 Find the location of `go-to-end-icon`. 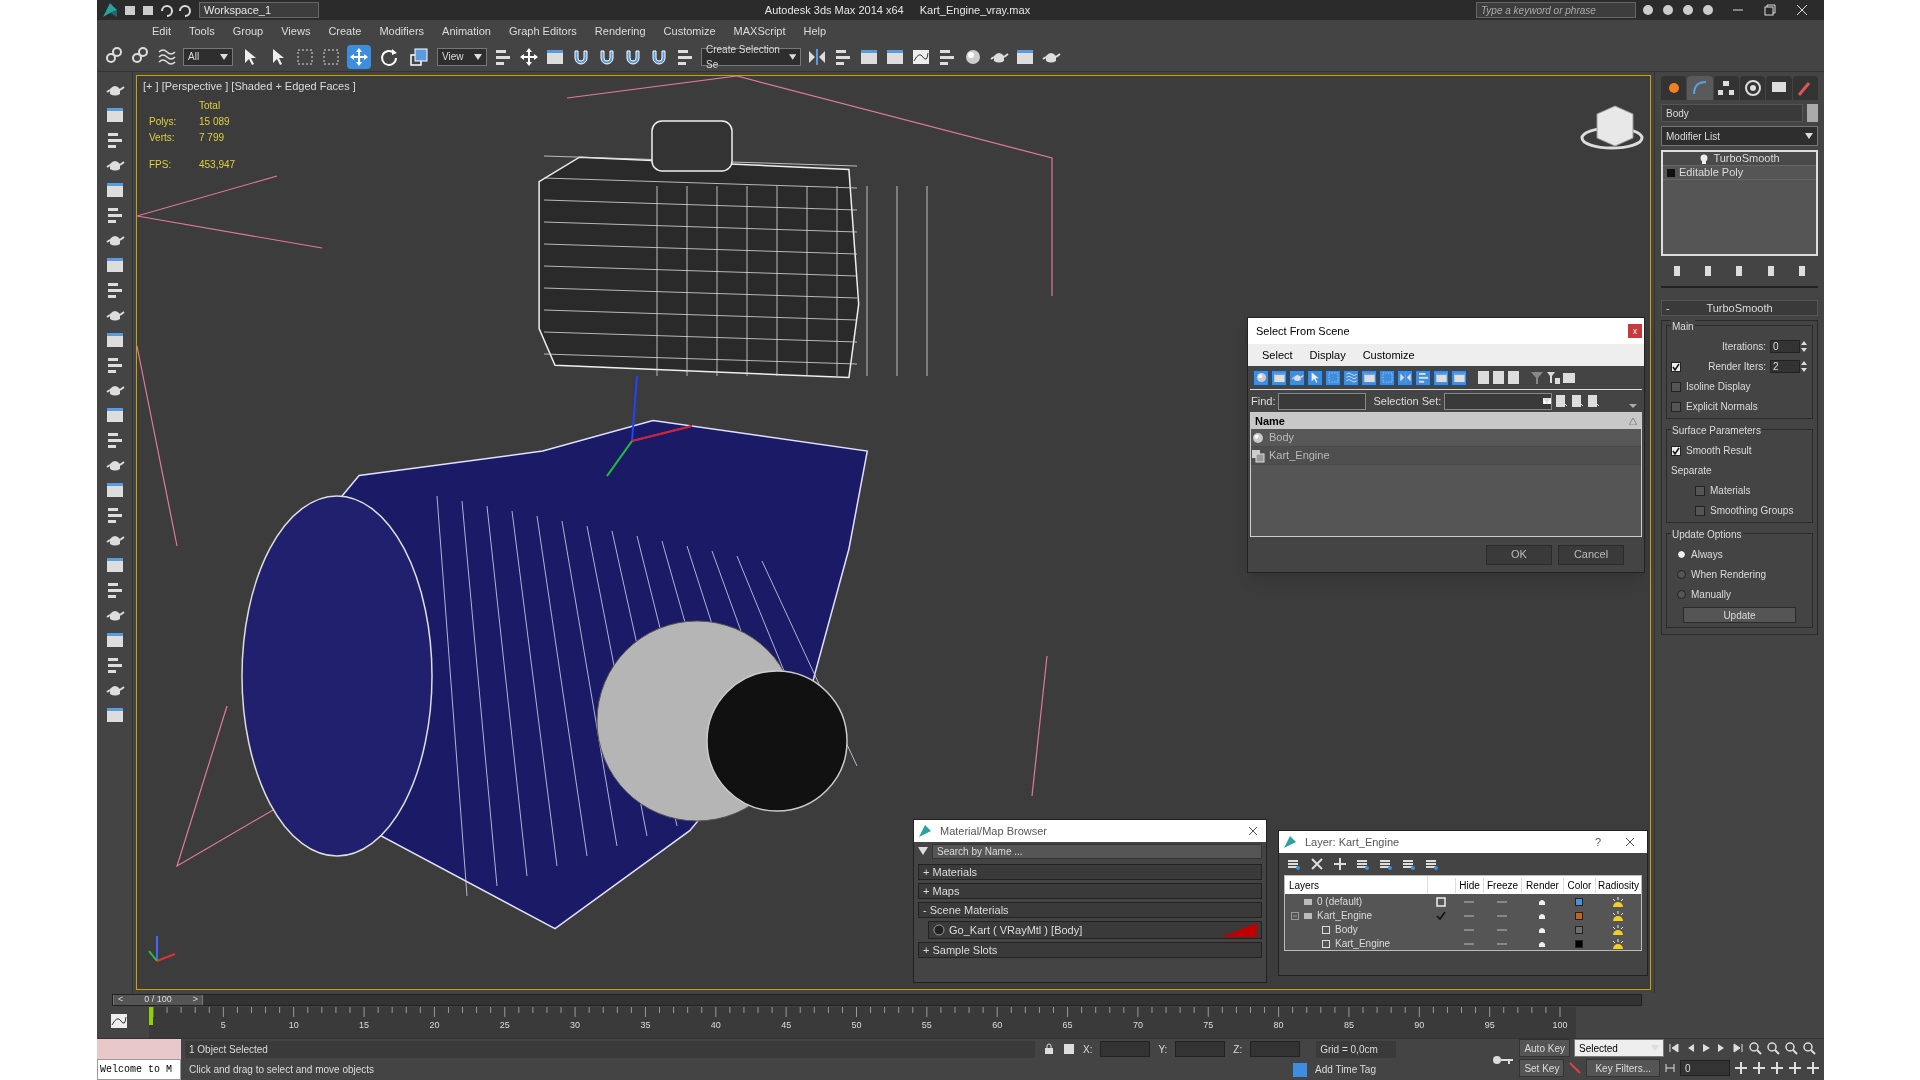

go-to-end-icon is located at coordinates (1738, 1048).